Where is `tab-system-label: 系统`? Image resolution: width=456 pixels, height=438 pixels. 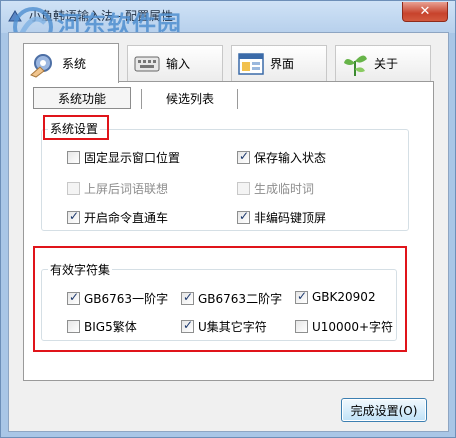
tab-system-label: 系统 is located at coordinates (74, 64).